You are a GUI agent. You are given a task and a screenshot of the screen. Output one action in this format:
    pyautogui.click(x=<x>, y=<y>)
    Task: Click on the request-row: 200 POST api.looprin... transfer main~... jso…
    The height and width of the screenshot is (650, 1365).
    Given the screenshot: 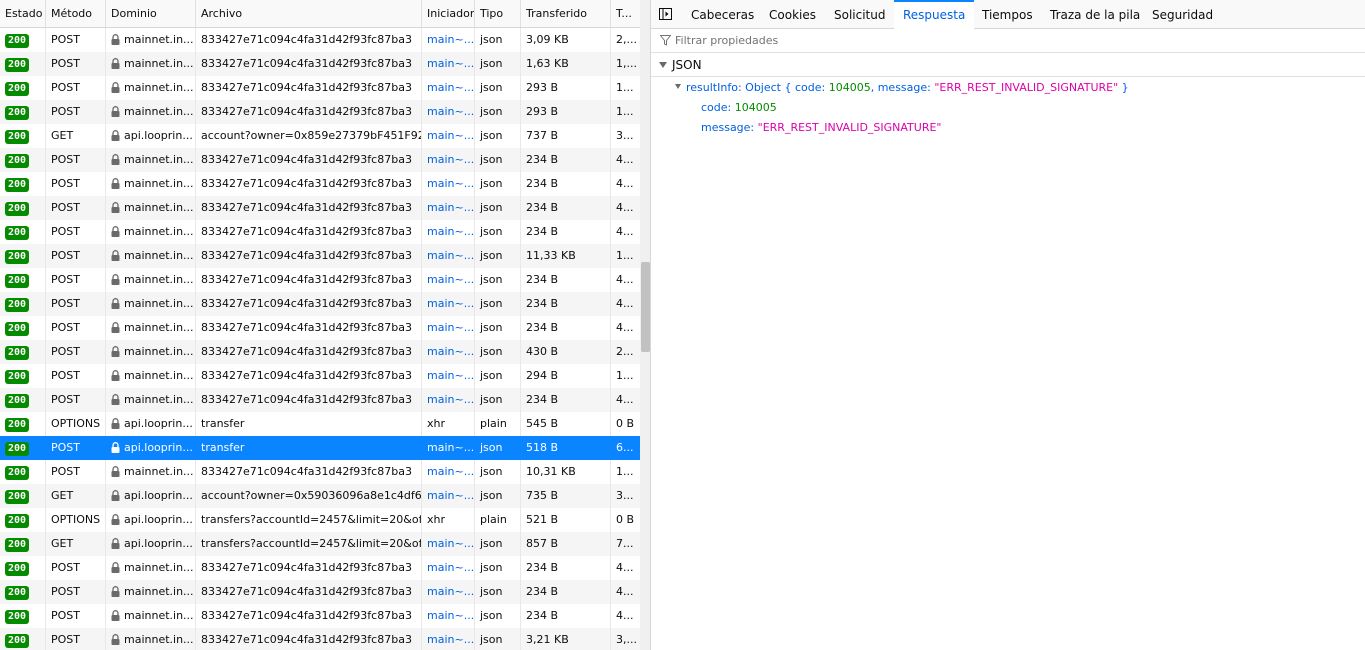 What is the action you would take?
    pyautogui.click(x=320, y=448)
    